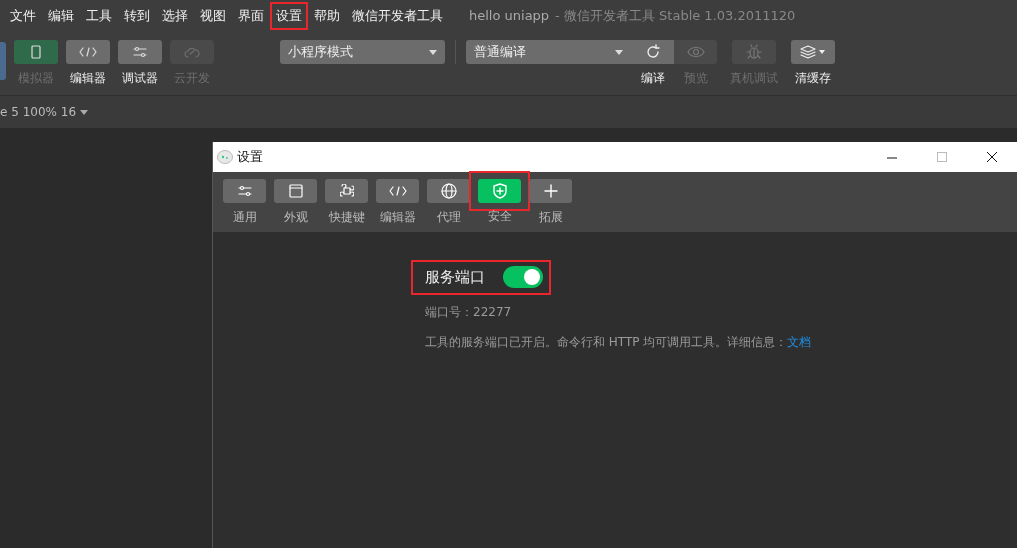 The width and height of the screenshot is (1017, 548). What do you see at coordinates (942, 157) in the screenshot?
I see `maximize-icon` at bounding box center [942, 157].